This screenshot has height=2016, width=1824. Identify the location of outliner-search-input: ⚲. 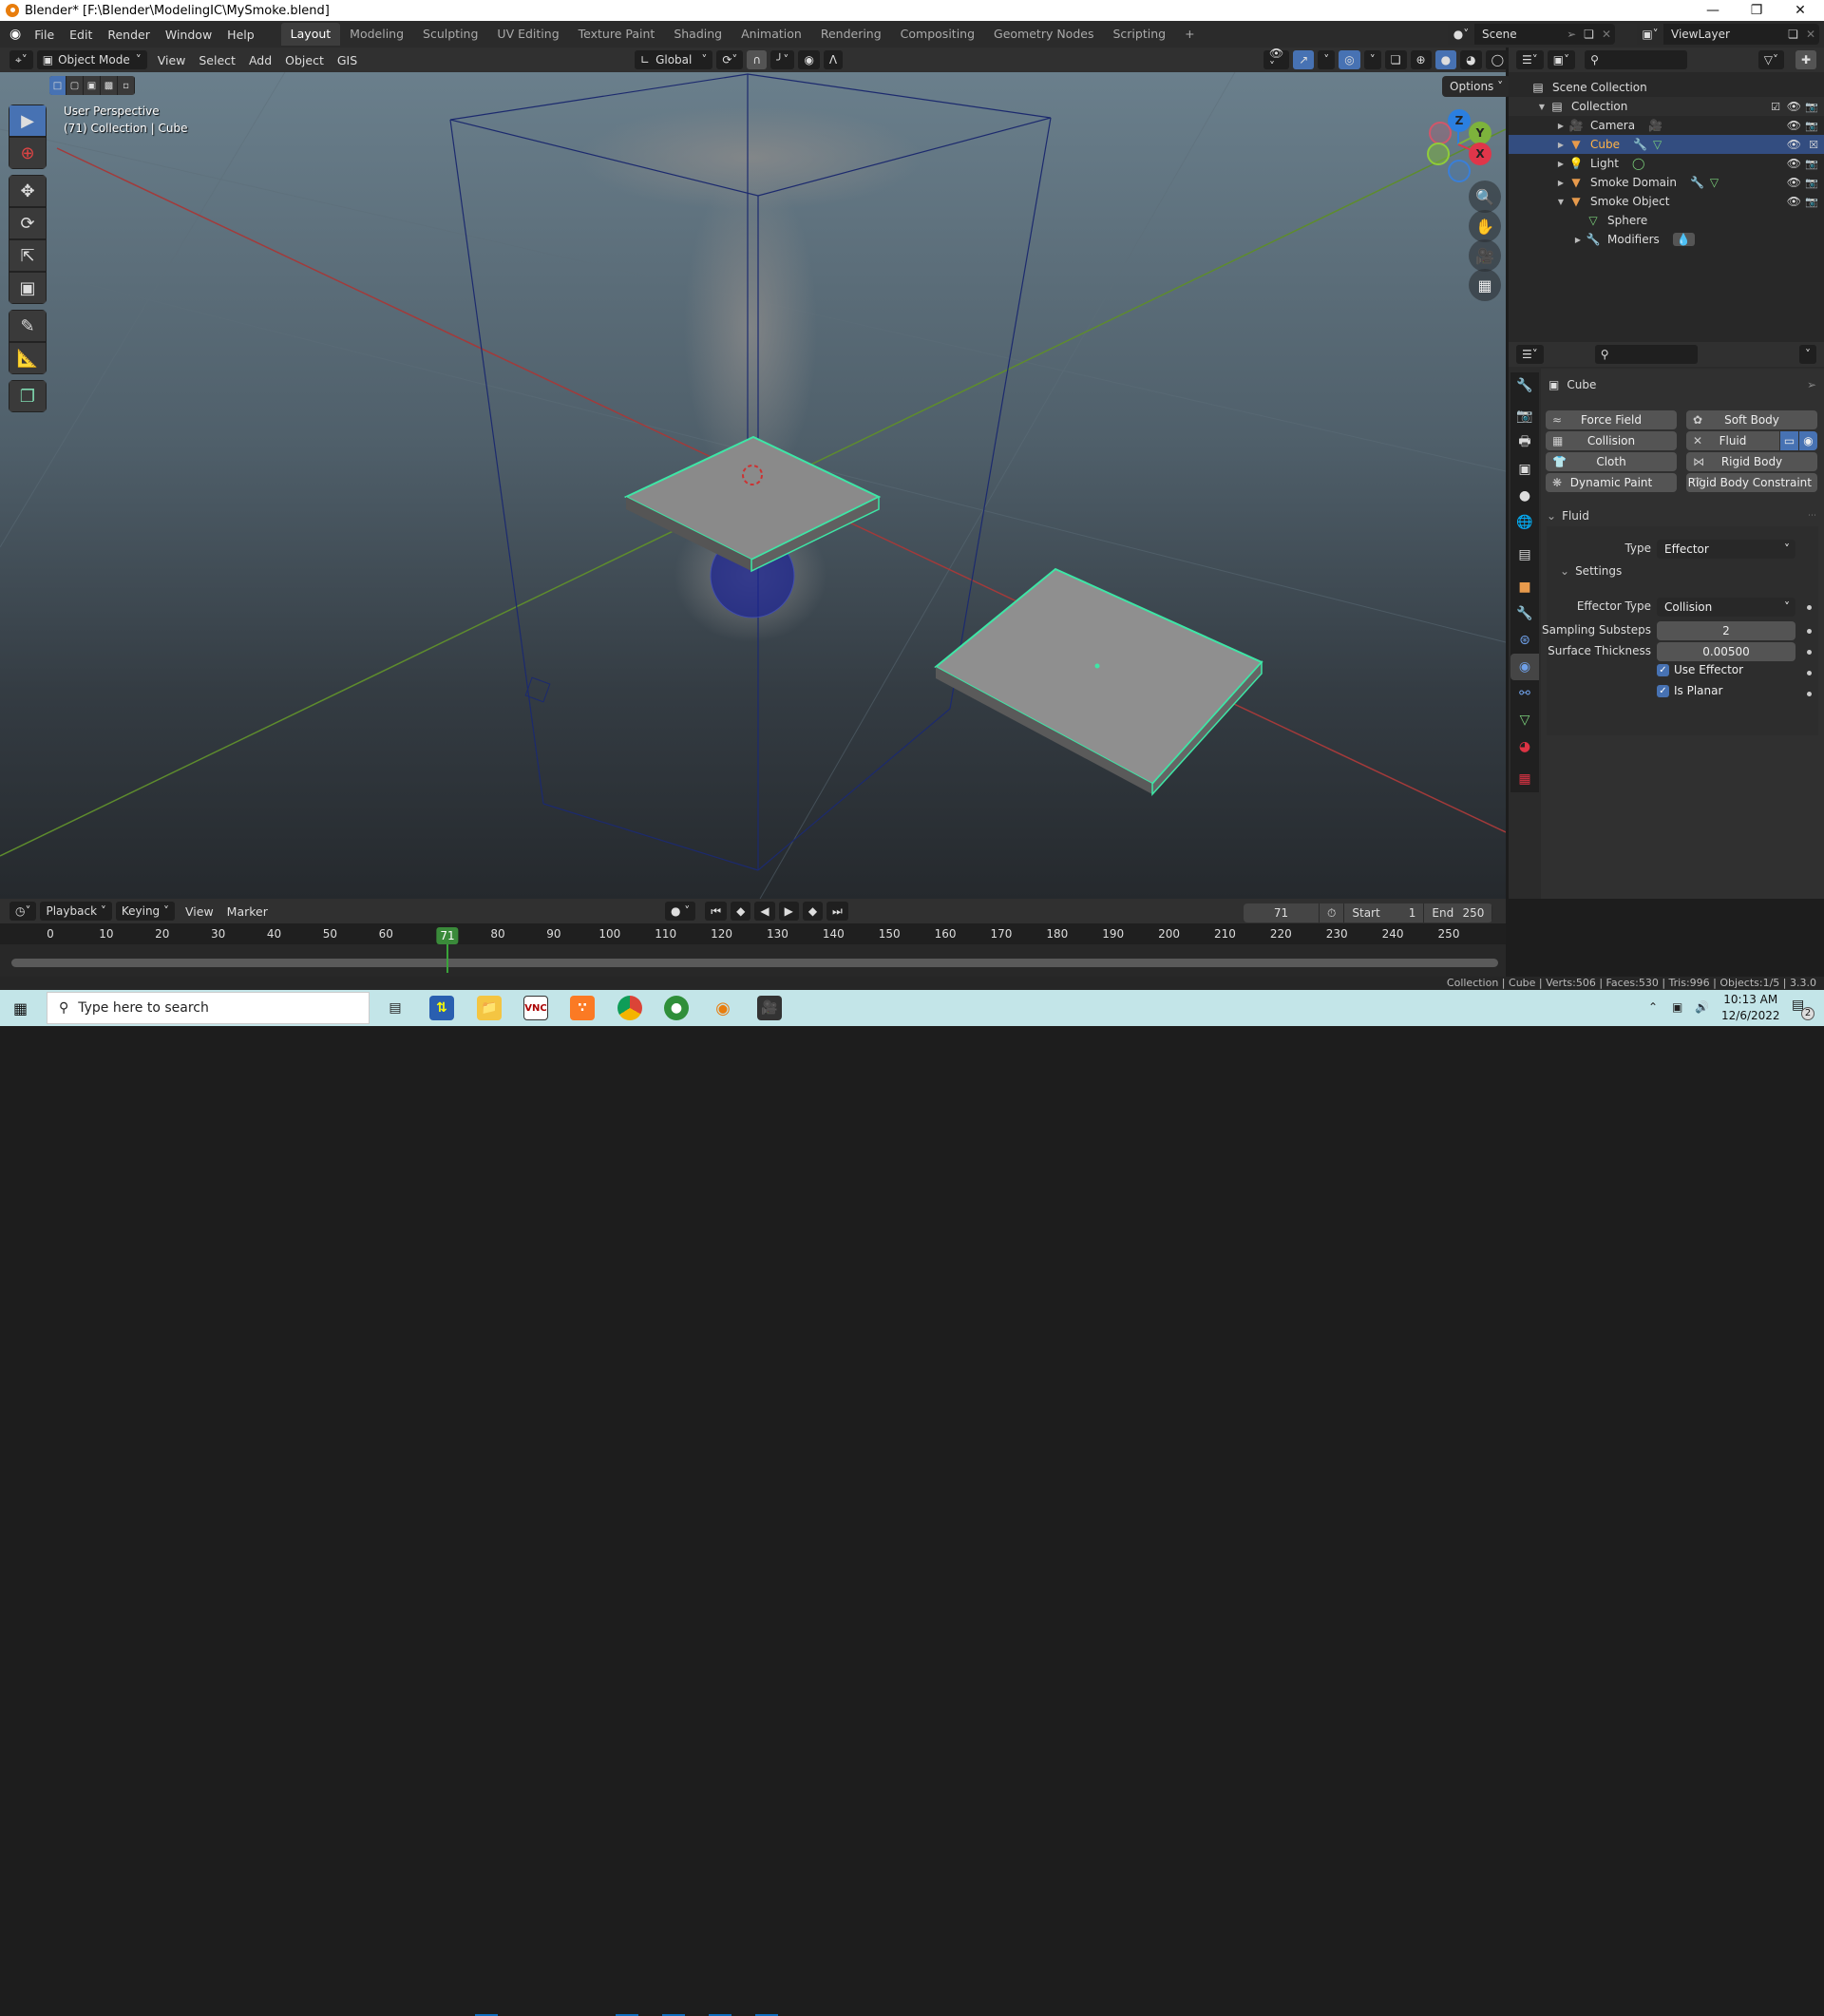
(1636, 59).